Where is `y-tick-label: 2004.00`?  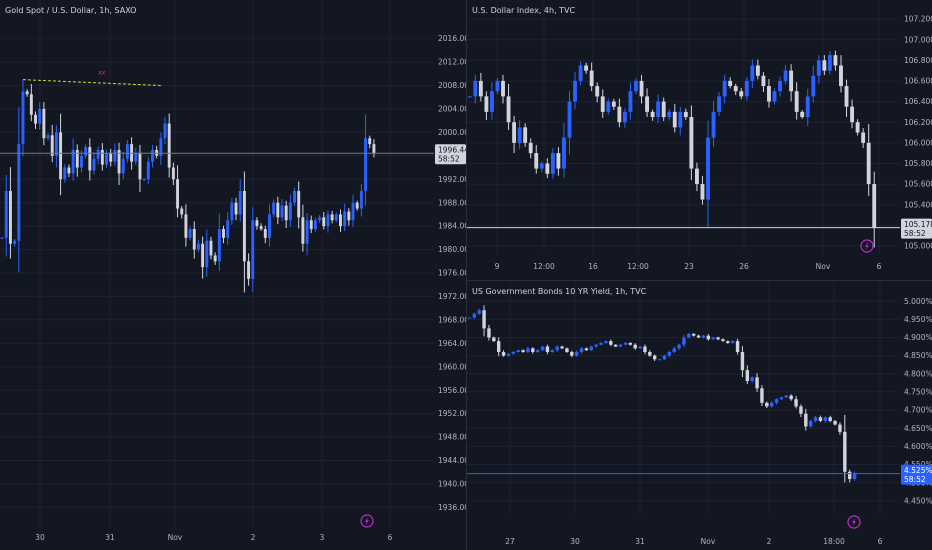
y-tick-label: 2004.00 is located at coordinates (452, 109).